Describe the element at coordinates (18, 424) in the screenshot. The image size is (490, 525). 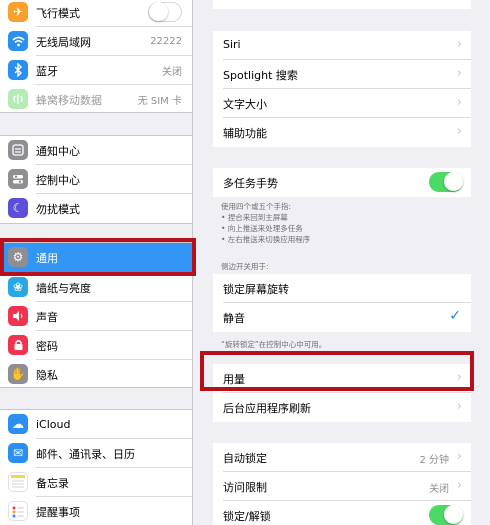
I see `cloud-icon: ☁` at that location.